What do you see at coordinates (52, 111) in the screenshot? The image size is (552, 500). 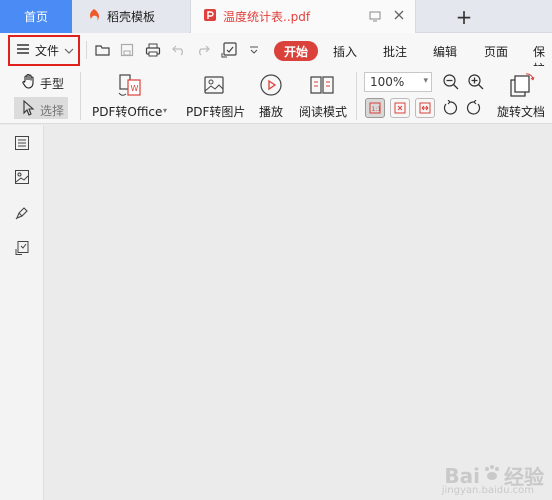 I see `select-tool-label: 选择` at bounding box center [52, 111].